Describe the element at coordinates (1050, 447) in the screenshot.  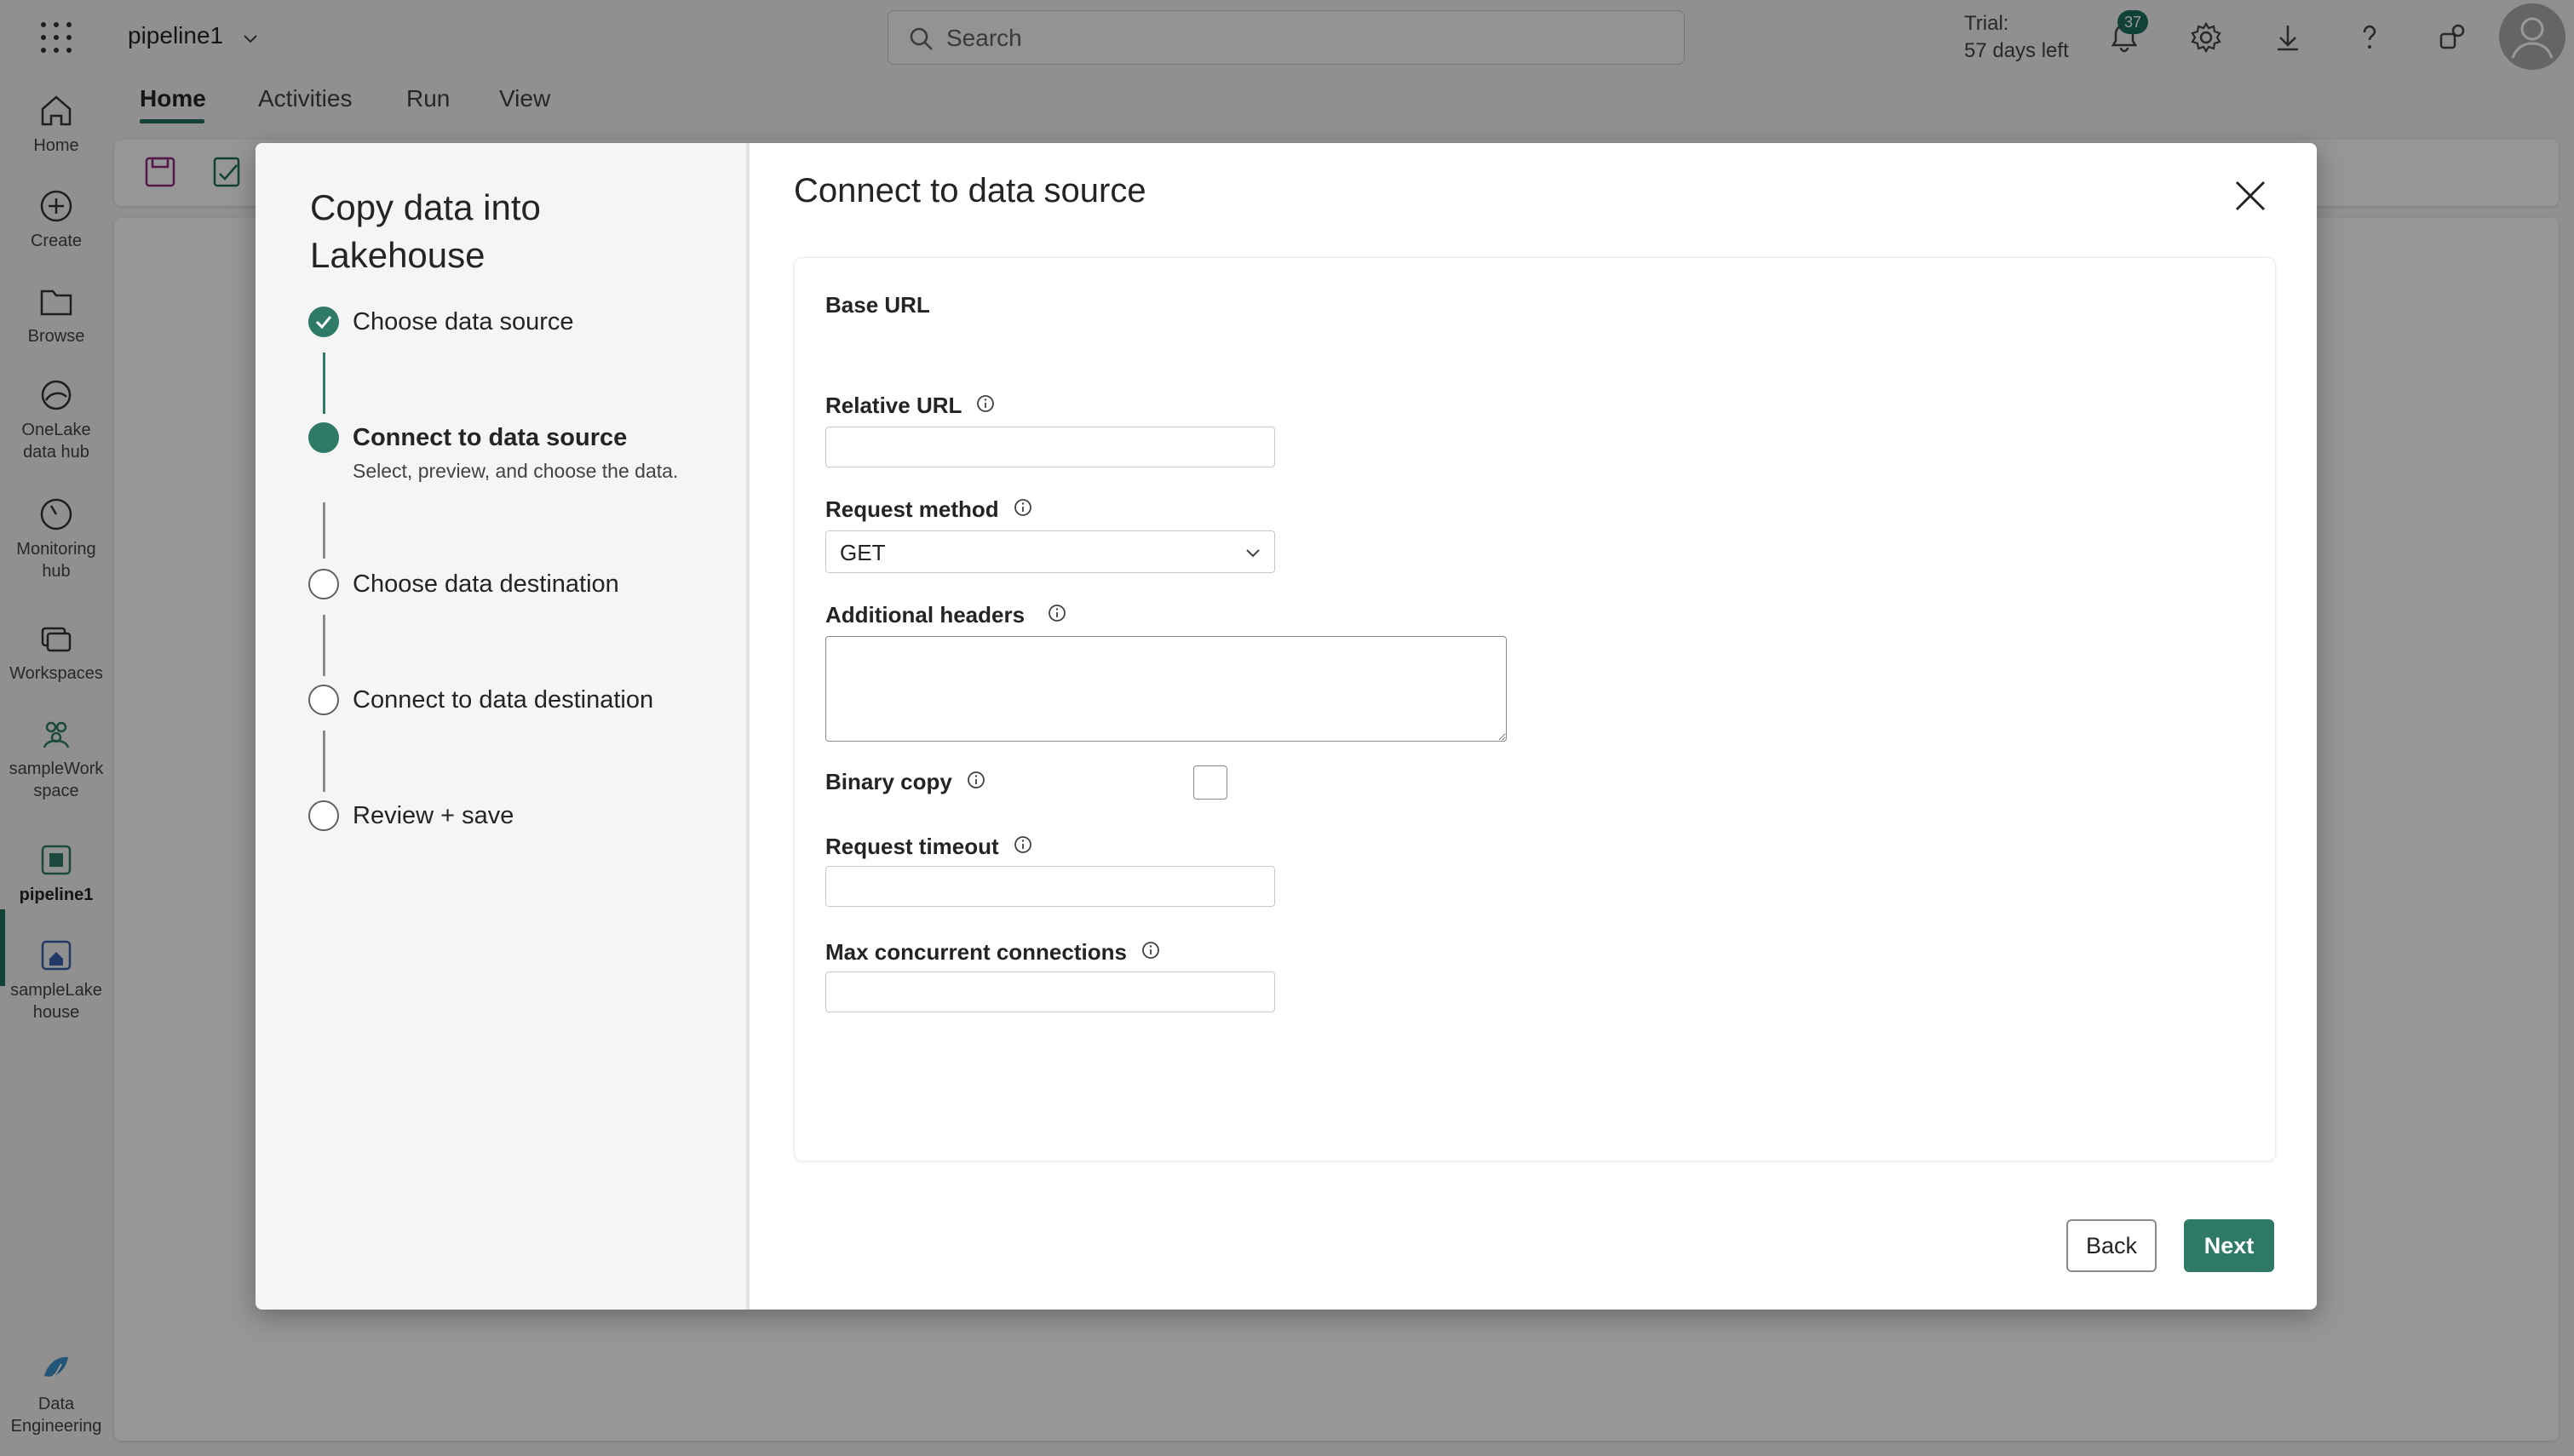
I see `relative-url-input` at that location.